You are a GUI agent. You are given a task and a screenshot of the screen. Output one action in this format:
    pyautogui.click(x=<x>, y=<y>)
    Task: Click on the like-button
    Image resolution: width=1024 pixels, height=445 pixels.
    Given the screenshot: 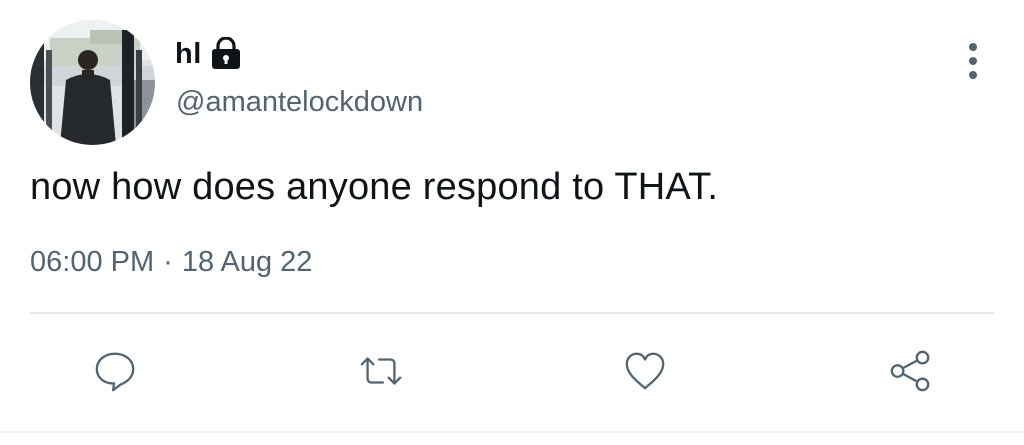 What is the action you would take?
    pyautogui.click(x=645, y=371)
    